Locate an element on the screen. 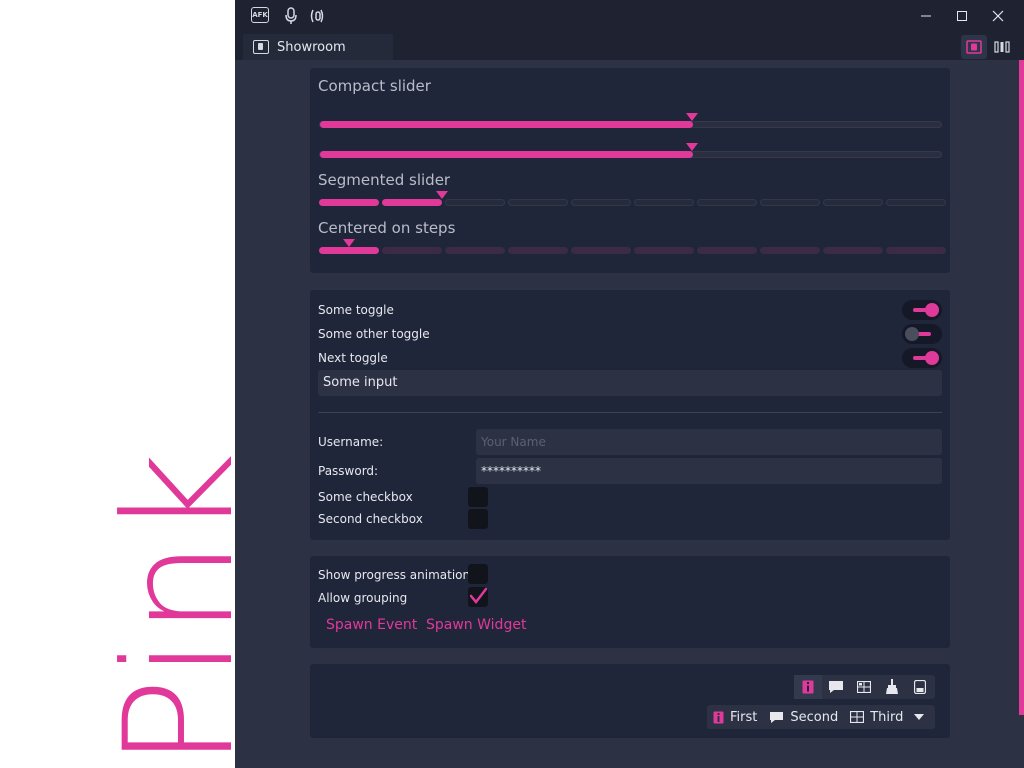 This screenshot has width=1024, height=768. toggle-2-label: Some other toggle is located at coordinates (374, 334).